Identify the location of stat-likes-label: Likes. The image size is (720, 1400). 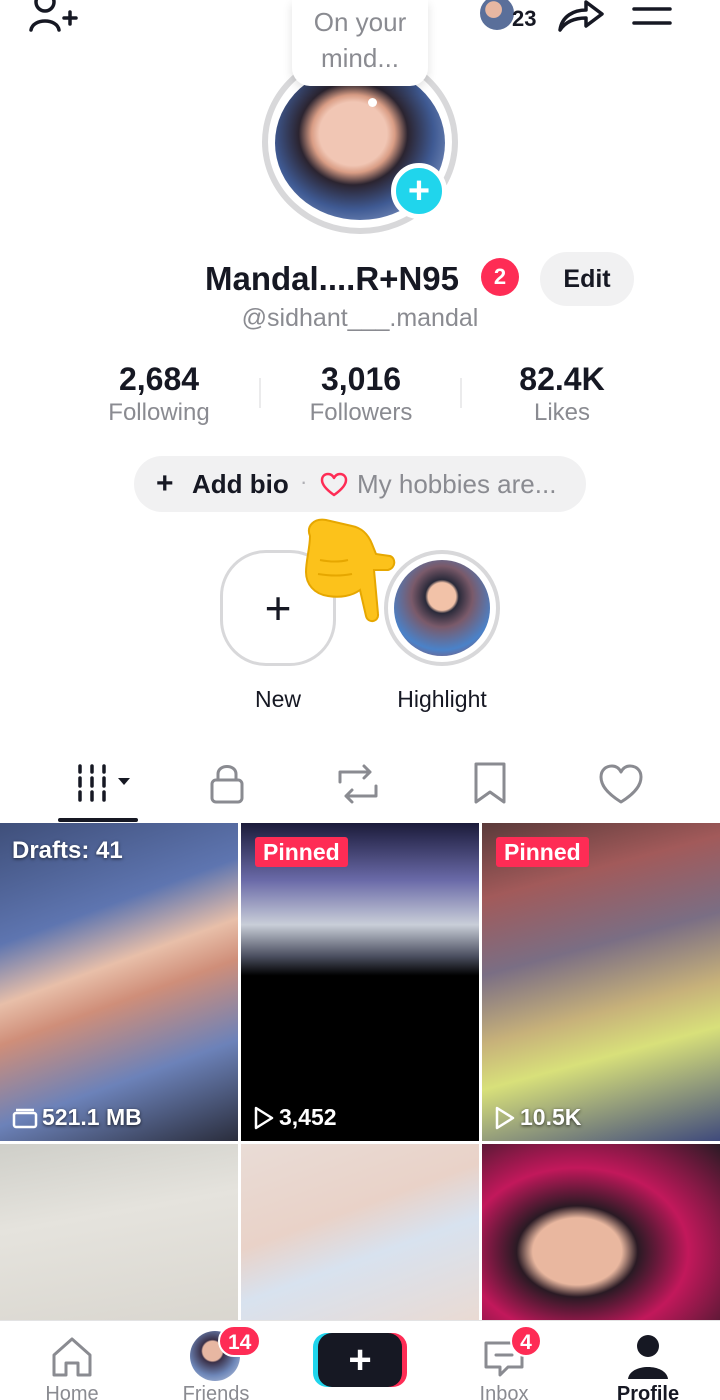
(562, 412).